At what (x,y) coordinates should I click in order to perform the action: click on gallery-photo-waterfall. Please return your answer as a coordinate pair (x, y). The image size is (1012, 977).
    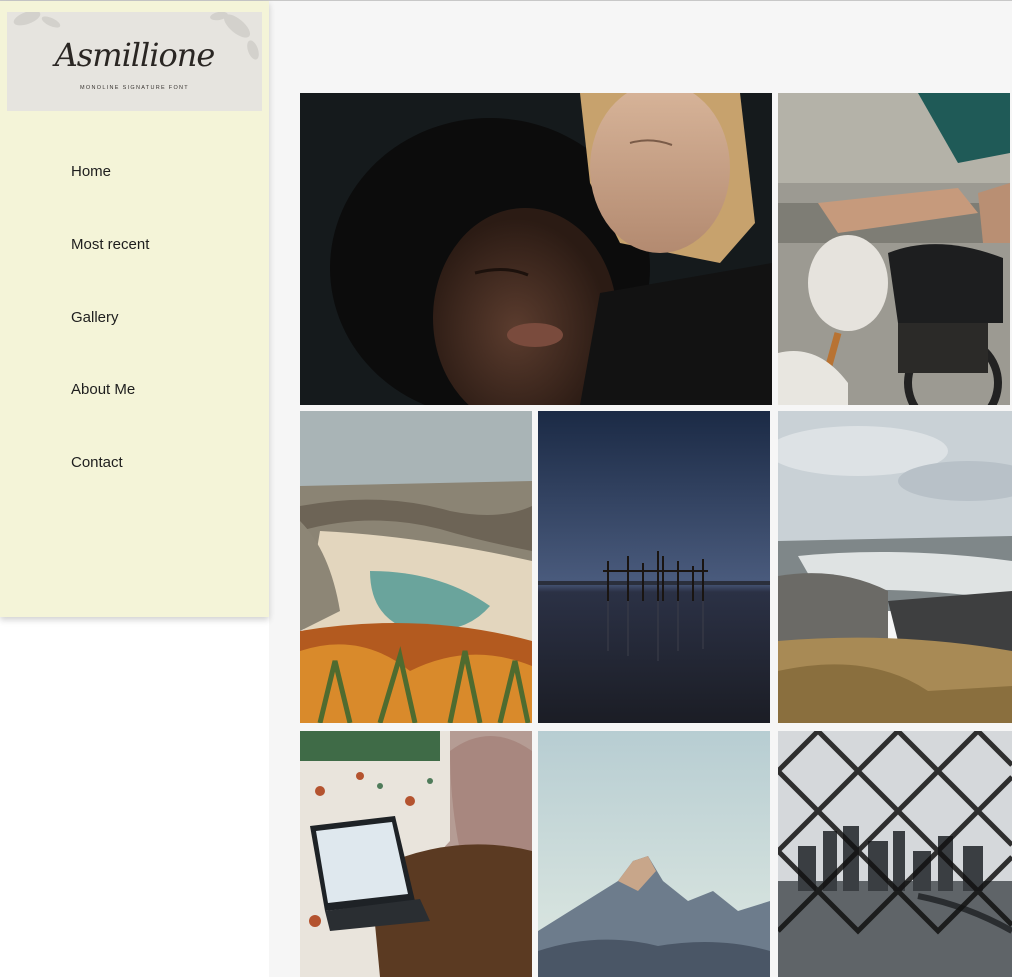
    Looking at the image, I should click on (895, 567).